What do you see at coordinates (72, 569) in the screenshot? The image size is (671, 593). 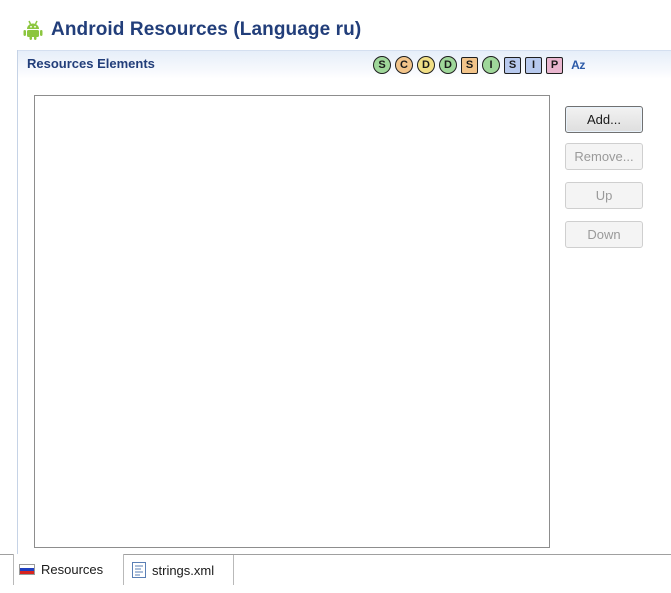 I see `tab-label: Resources` at bounding box center [72, 569].